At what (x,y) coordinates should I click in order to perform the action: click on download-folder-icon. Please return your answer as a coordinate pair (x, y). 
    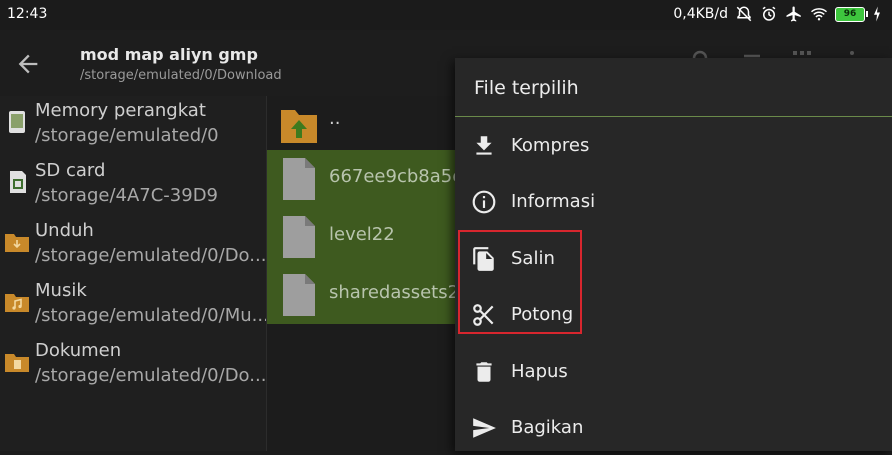
    Looking at the image, I should click on (17, 243).